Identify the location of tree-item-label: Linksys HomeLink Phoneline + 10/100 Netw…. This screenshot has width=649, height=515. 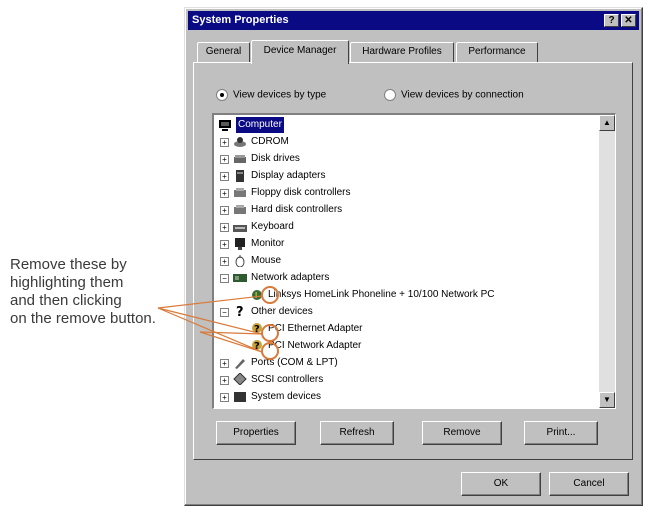
(381, 294).